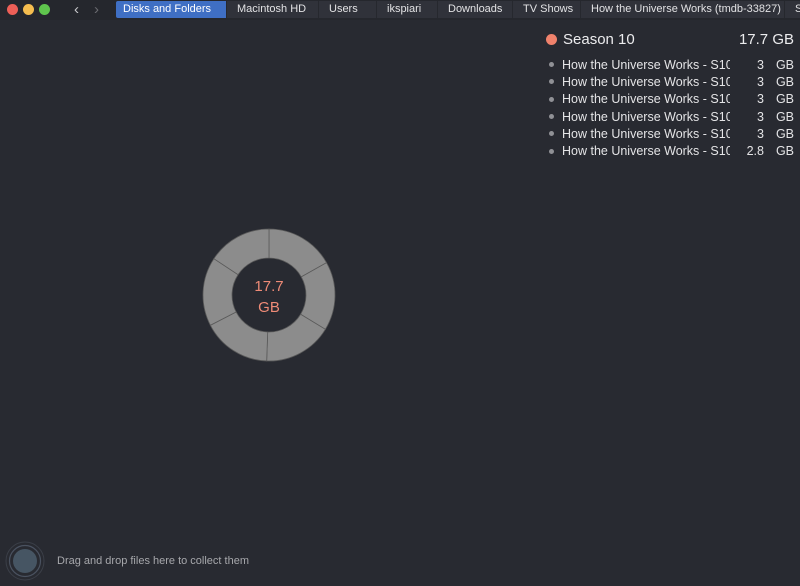 The image size is (800, 586). What do you see at coordinates (551, 39) in the screenshot?
I see `folder-color-dot-icon` at bounding box center [551, 39].